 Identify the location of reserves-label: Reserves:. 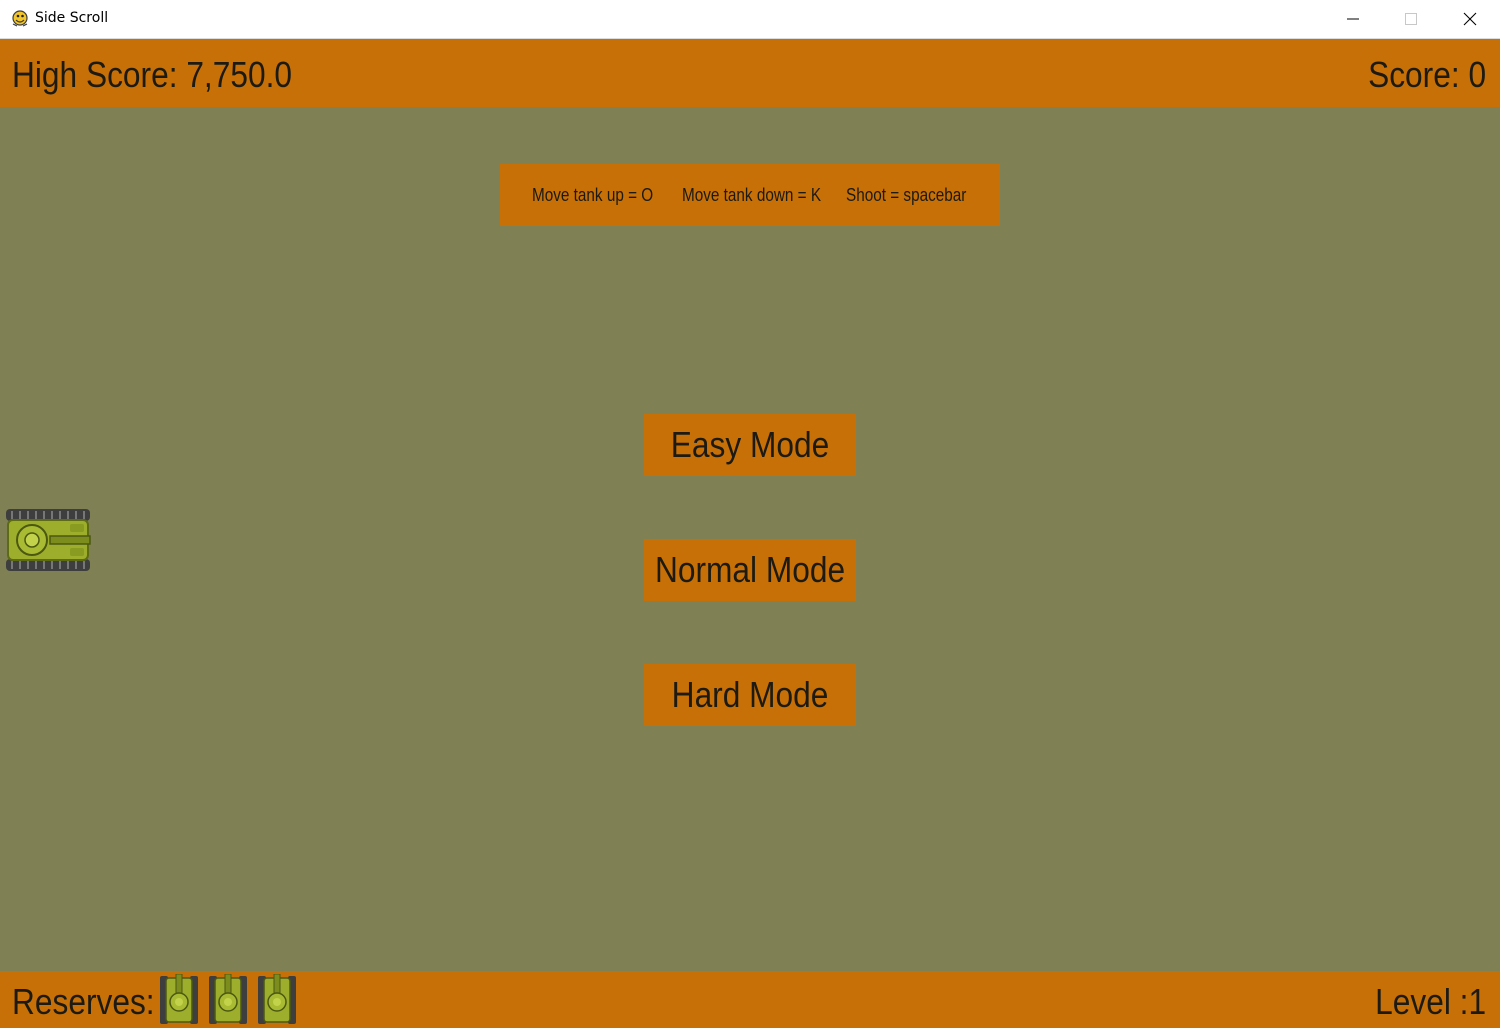
(83, 1001).